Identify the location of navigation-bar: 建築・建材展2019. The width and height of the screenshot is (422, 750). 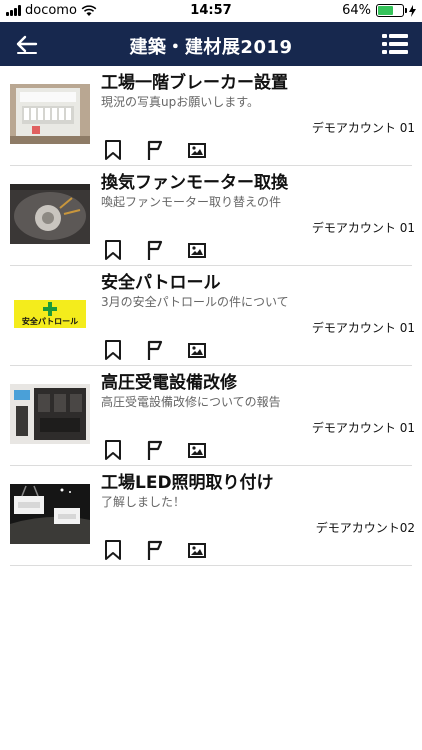
(211, 44).